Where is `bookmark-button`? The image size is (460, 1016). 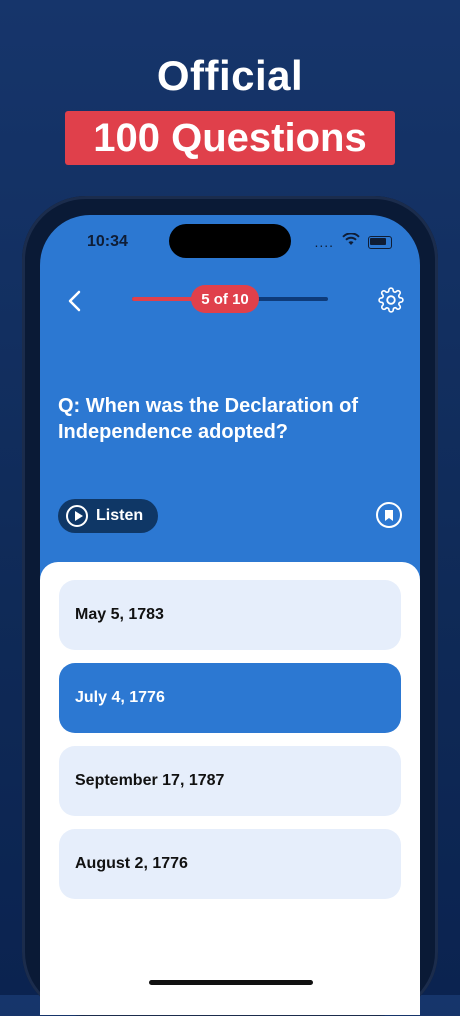 bookmark-button is located at coordinates (389, 515).